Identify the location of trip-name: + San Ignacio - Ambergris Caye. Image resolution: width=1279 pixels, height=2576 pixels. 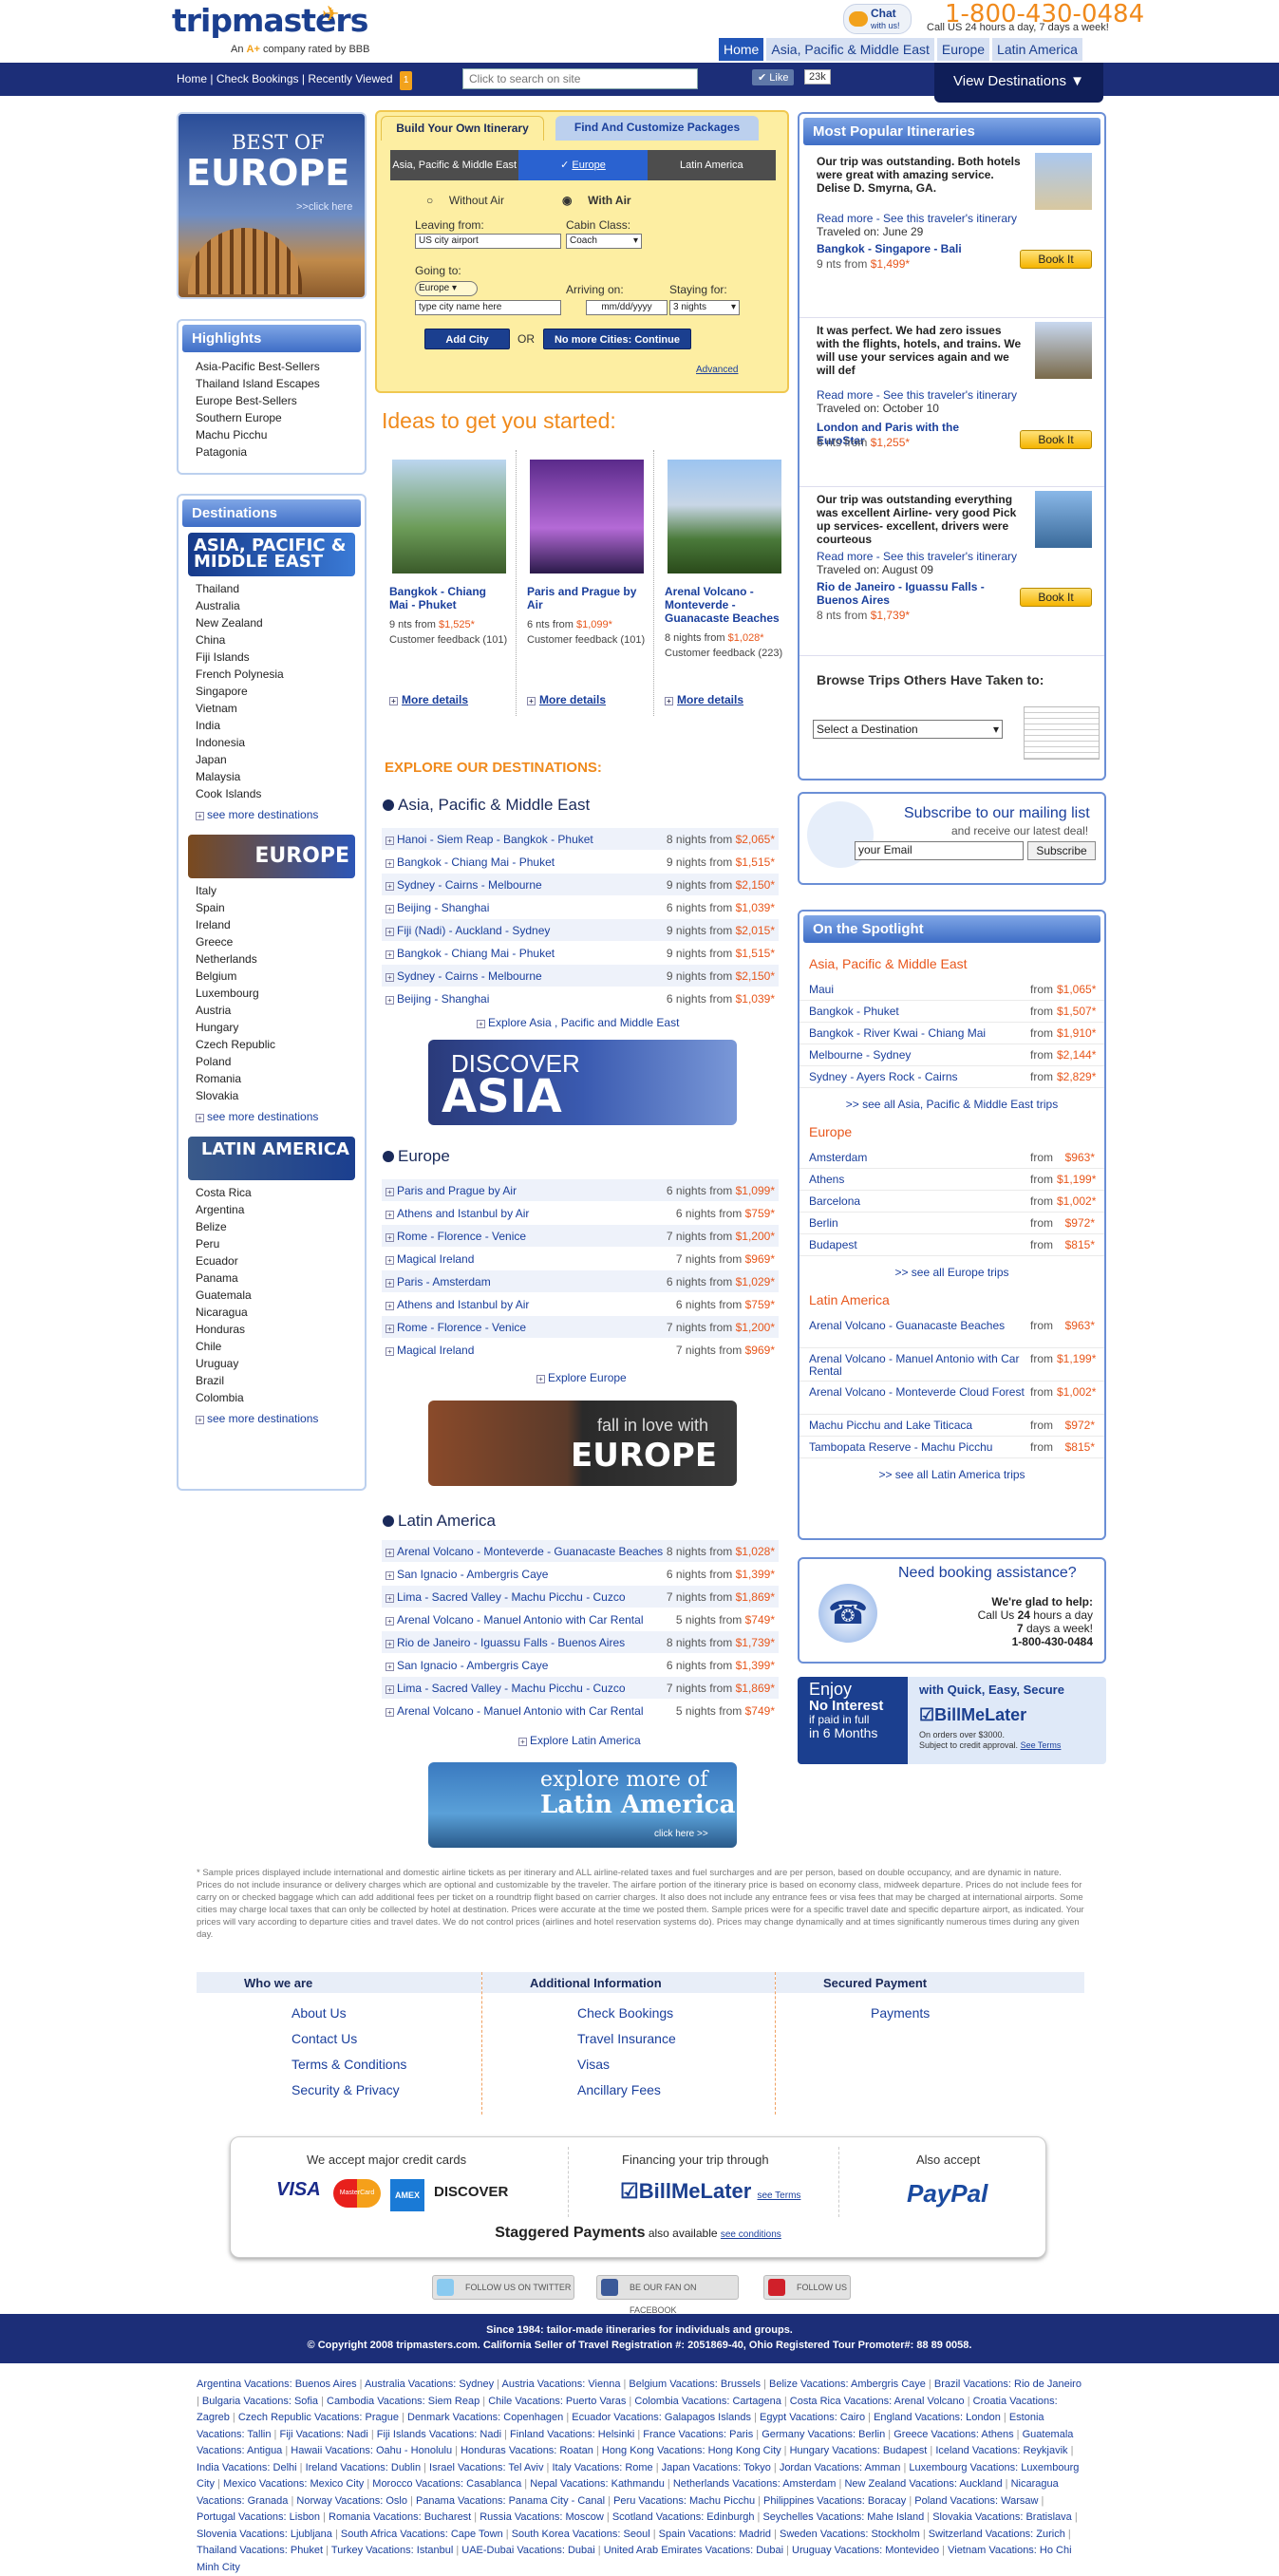
(526, 1665).